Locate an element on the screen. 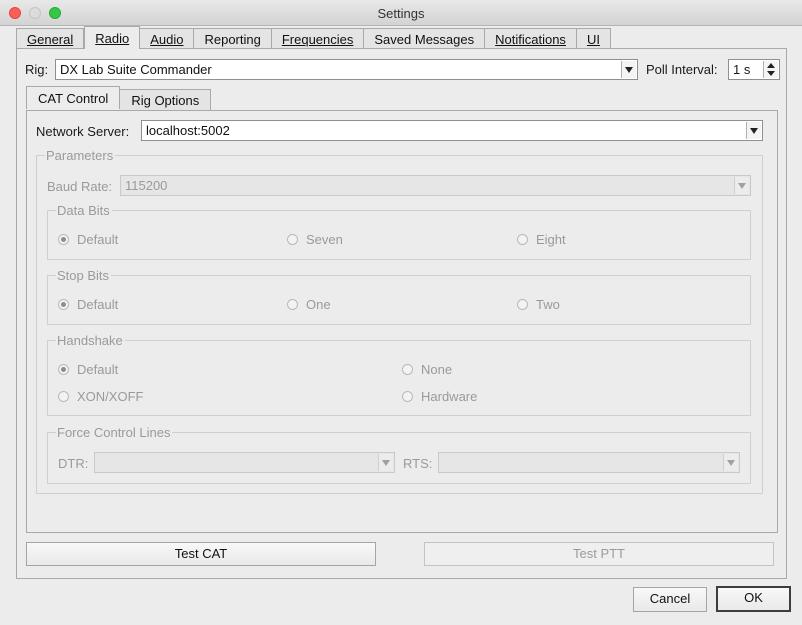  tab-audio: Audio is located at coordinates (167, 38).